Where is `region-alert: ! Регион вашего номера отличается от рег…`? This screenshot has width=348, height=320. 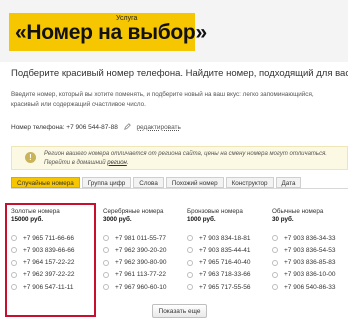 region-alert: ! Регион вашего номера отличается от рег… is located at coordinates (179, 158).